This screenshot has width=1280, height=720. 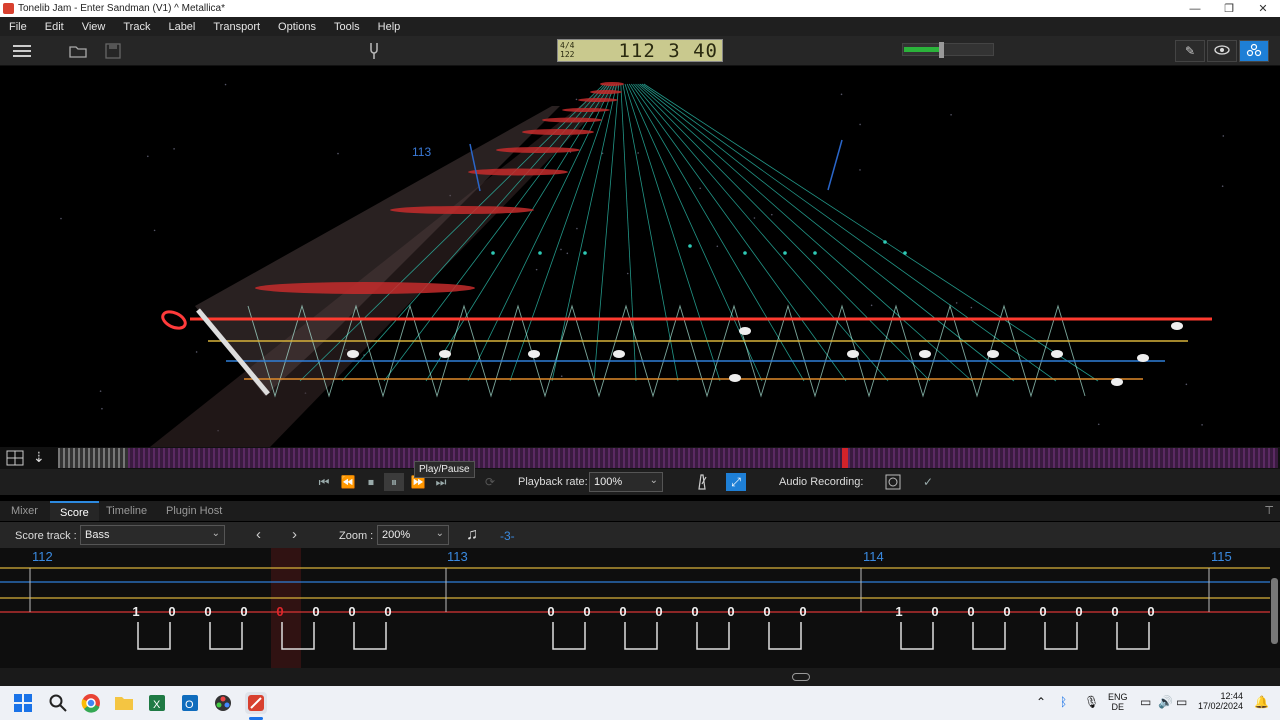 I want to click on volume-knob, so click(x=941, y=50).